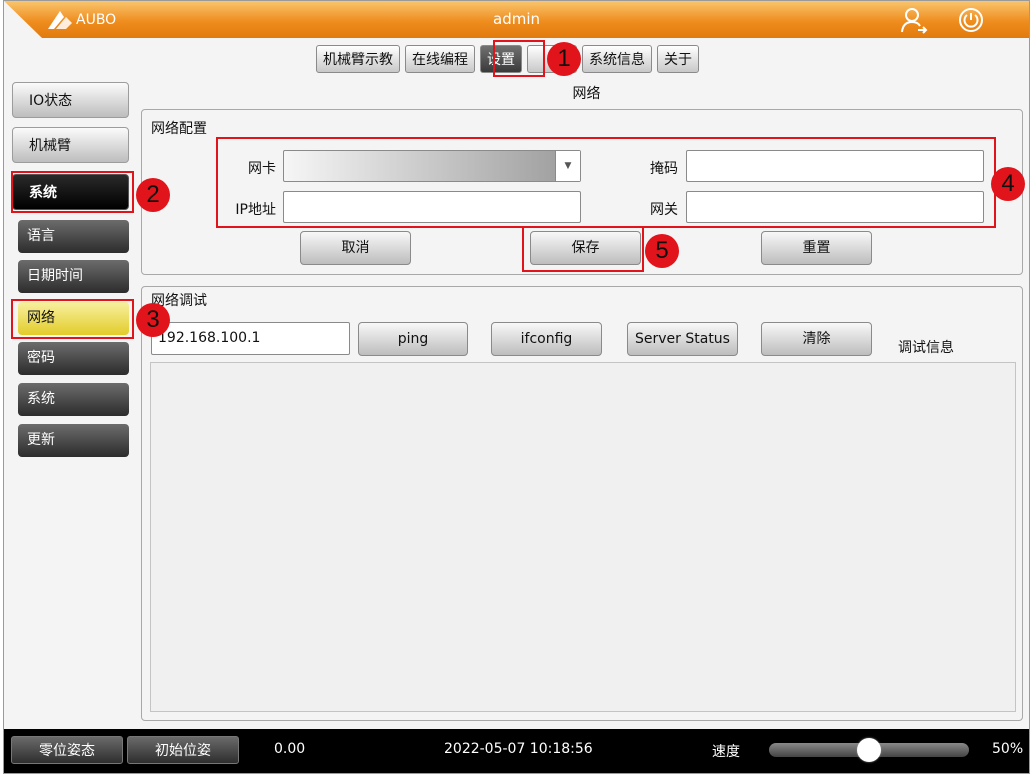 The height and width of the screenshot is (776, 1033). What do you see at coordinates (682, 339) in the screenshot?
I see `server-status-button: Server Status` at bounding box center [682, 339].